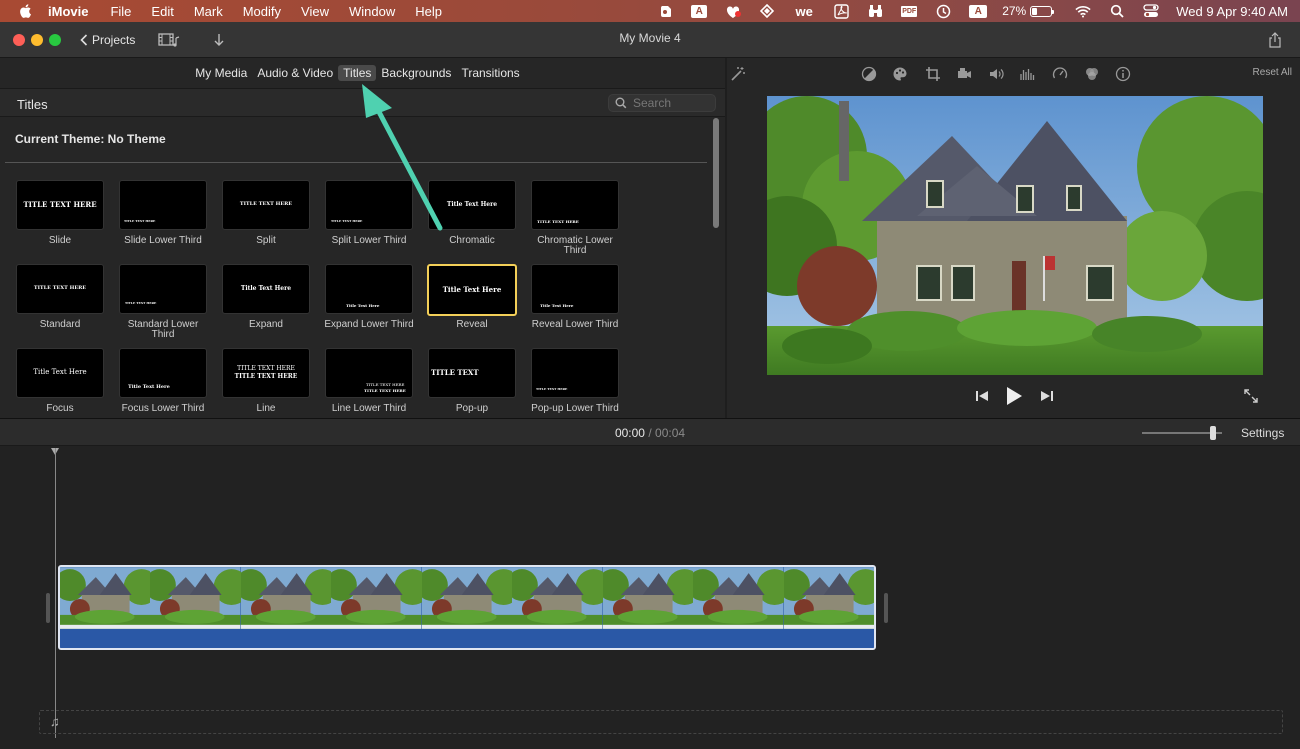 The height and width of the screenshot is (749, 1300). What do you see at coordinates (1027, 74) in the screenshot?
I see `equalizer-icon` at bounding box center [1027, 74].